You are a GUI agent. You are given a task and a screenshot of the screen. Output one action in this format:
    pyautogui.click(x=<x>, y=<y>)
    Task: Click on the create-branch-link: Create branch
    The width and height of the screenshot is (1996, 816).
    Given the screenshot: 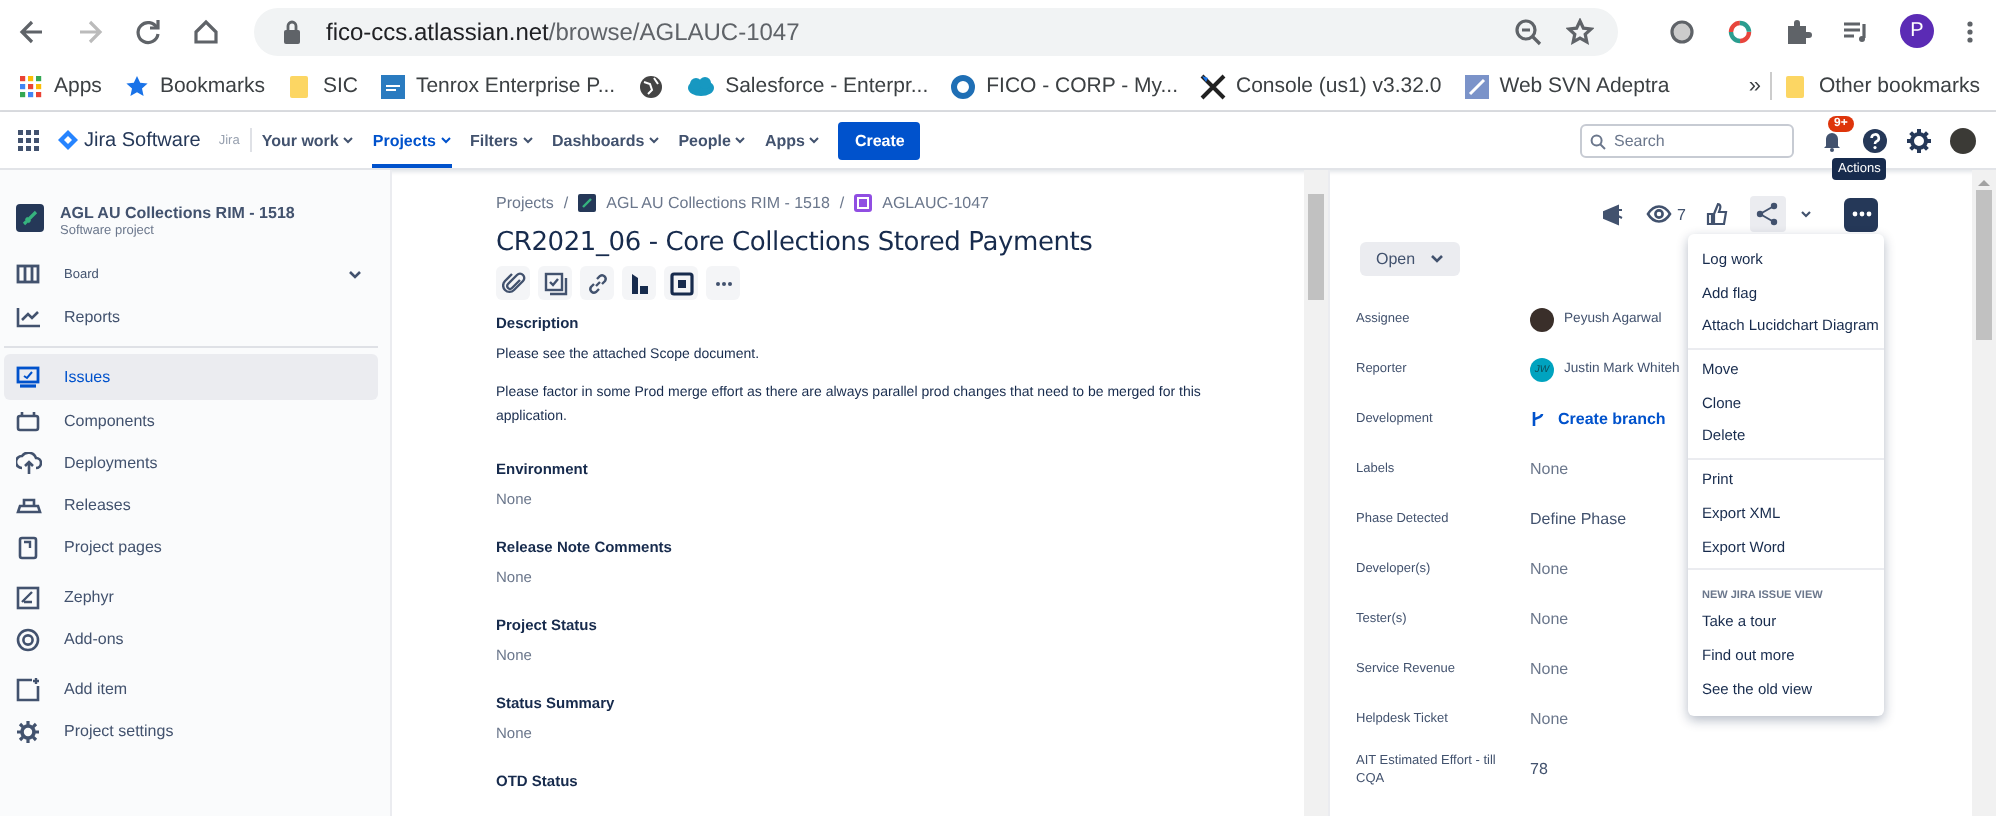 What is the action you would take?
    pyautogui.click(x=1612, y=419)
    